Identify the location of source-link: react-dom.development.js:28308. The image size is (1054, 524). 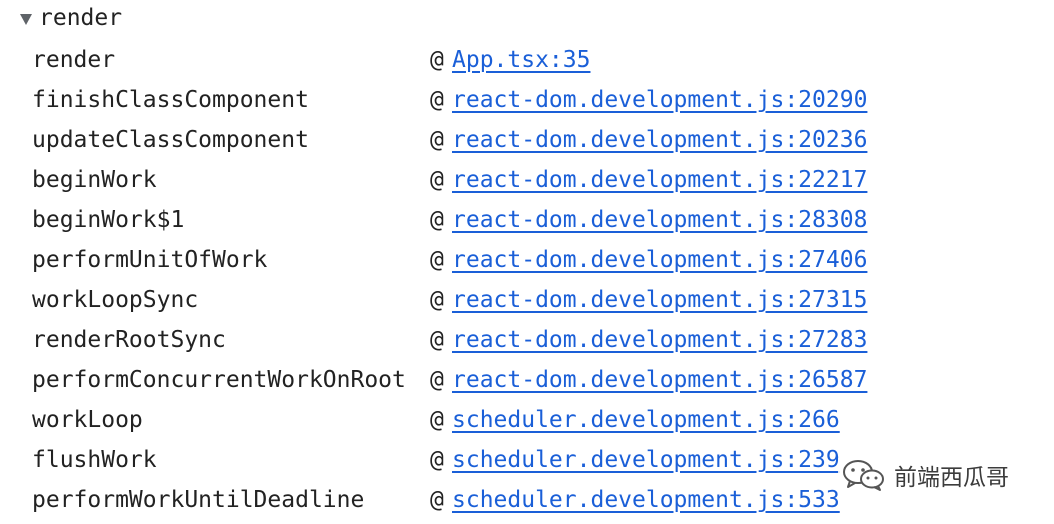
(659, 220).